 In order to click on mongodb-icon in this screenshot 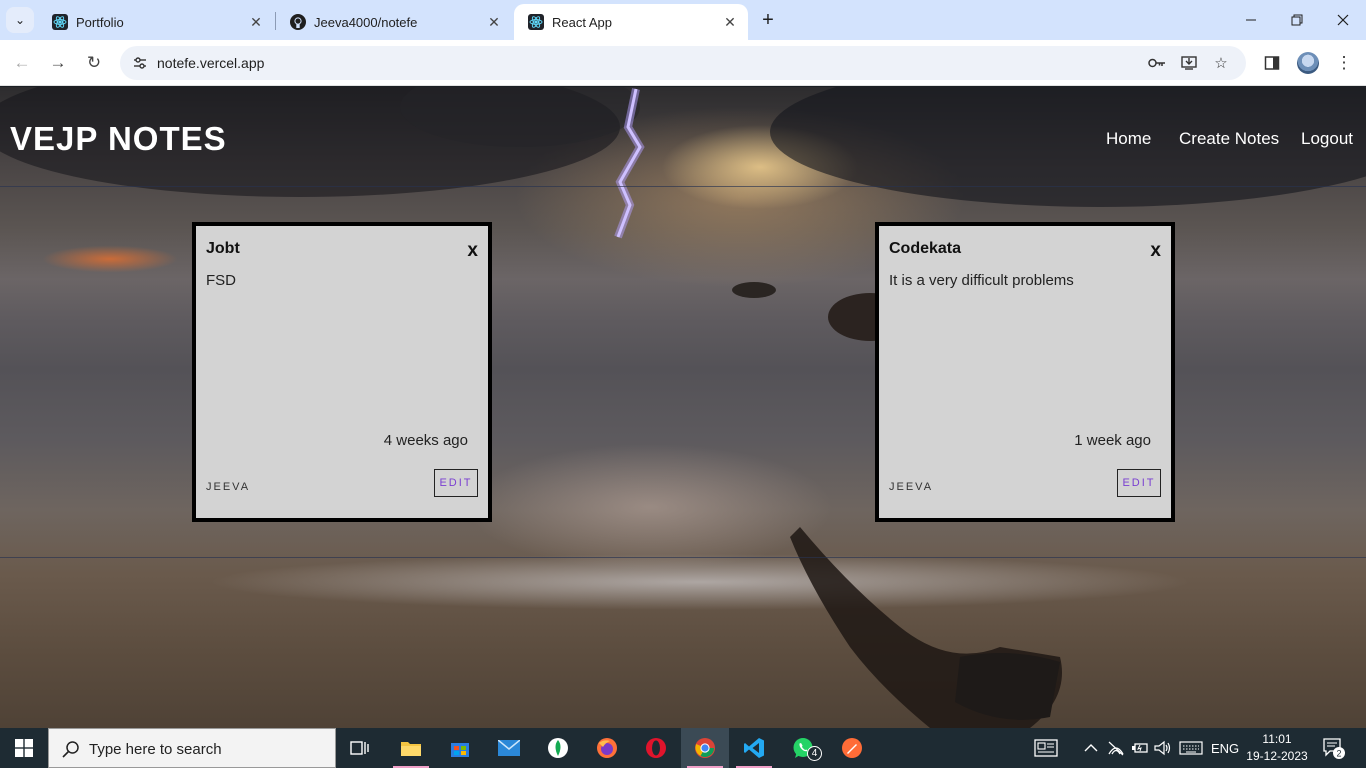, I will do `click(558, 748)`.